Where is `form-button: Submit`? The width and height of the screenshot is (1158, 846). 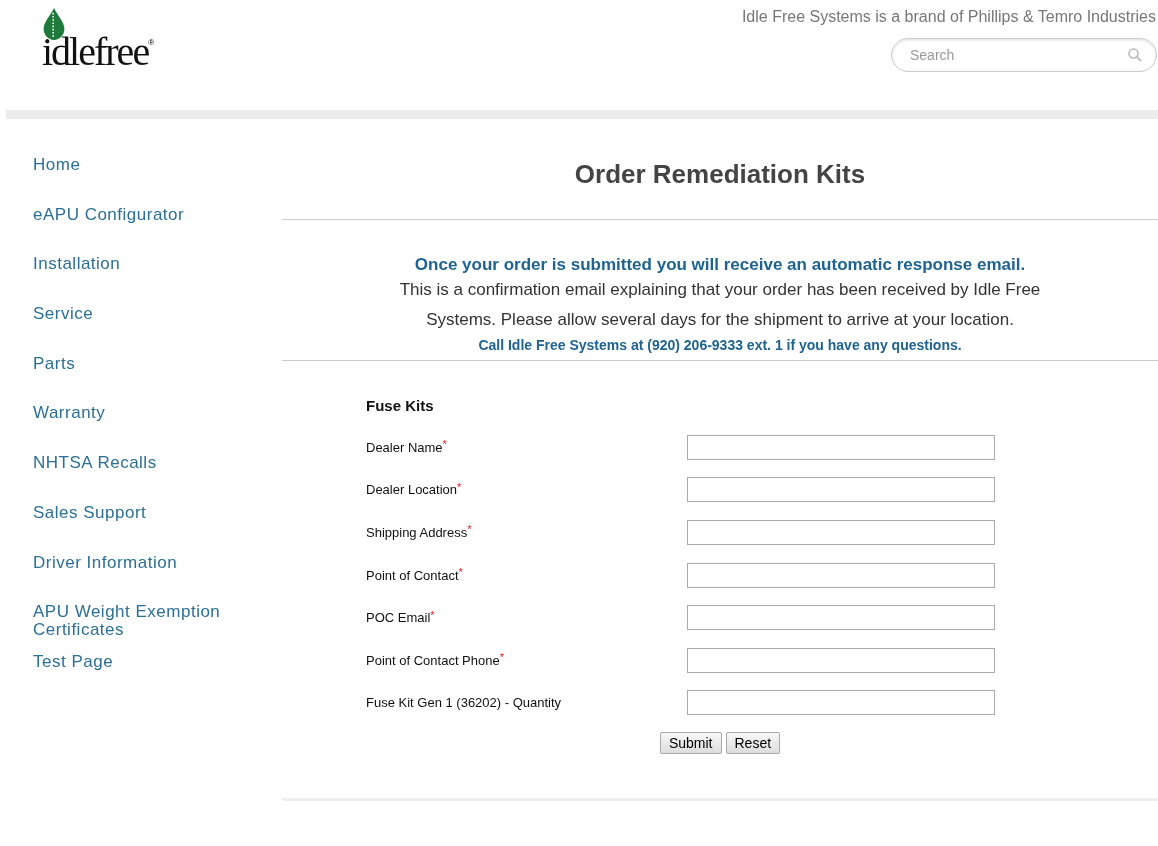
form-button: Submit is located at coordinates (690, 743).